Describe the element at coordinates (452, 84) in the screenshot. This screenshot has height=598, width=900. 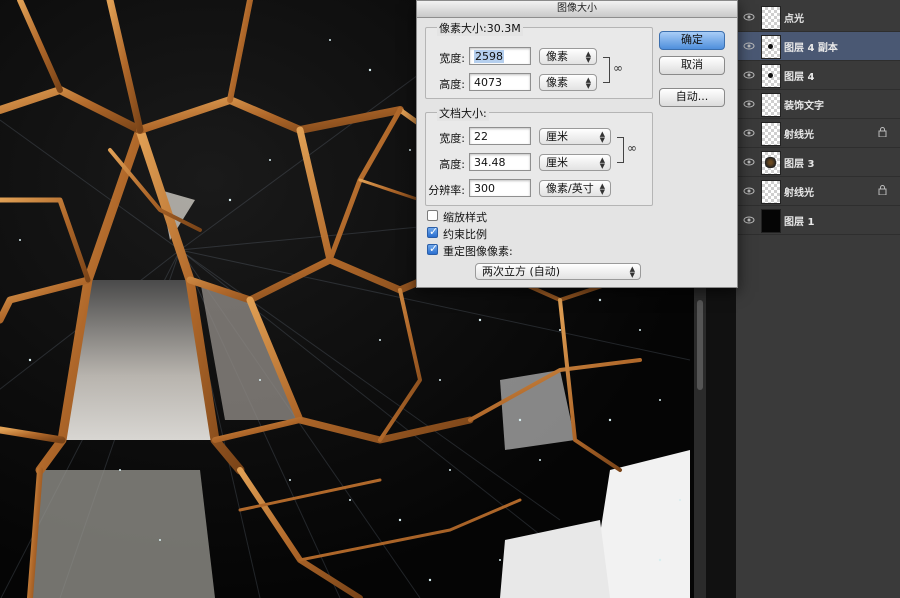
I see `pixel-height-label: 高度:` at that location.